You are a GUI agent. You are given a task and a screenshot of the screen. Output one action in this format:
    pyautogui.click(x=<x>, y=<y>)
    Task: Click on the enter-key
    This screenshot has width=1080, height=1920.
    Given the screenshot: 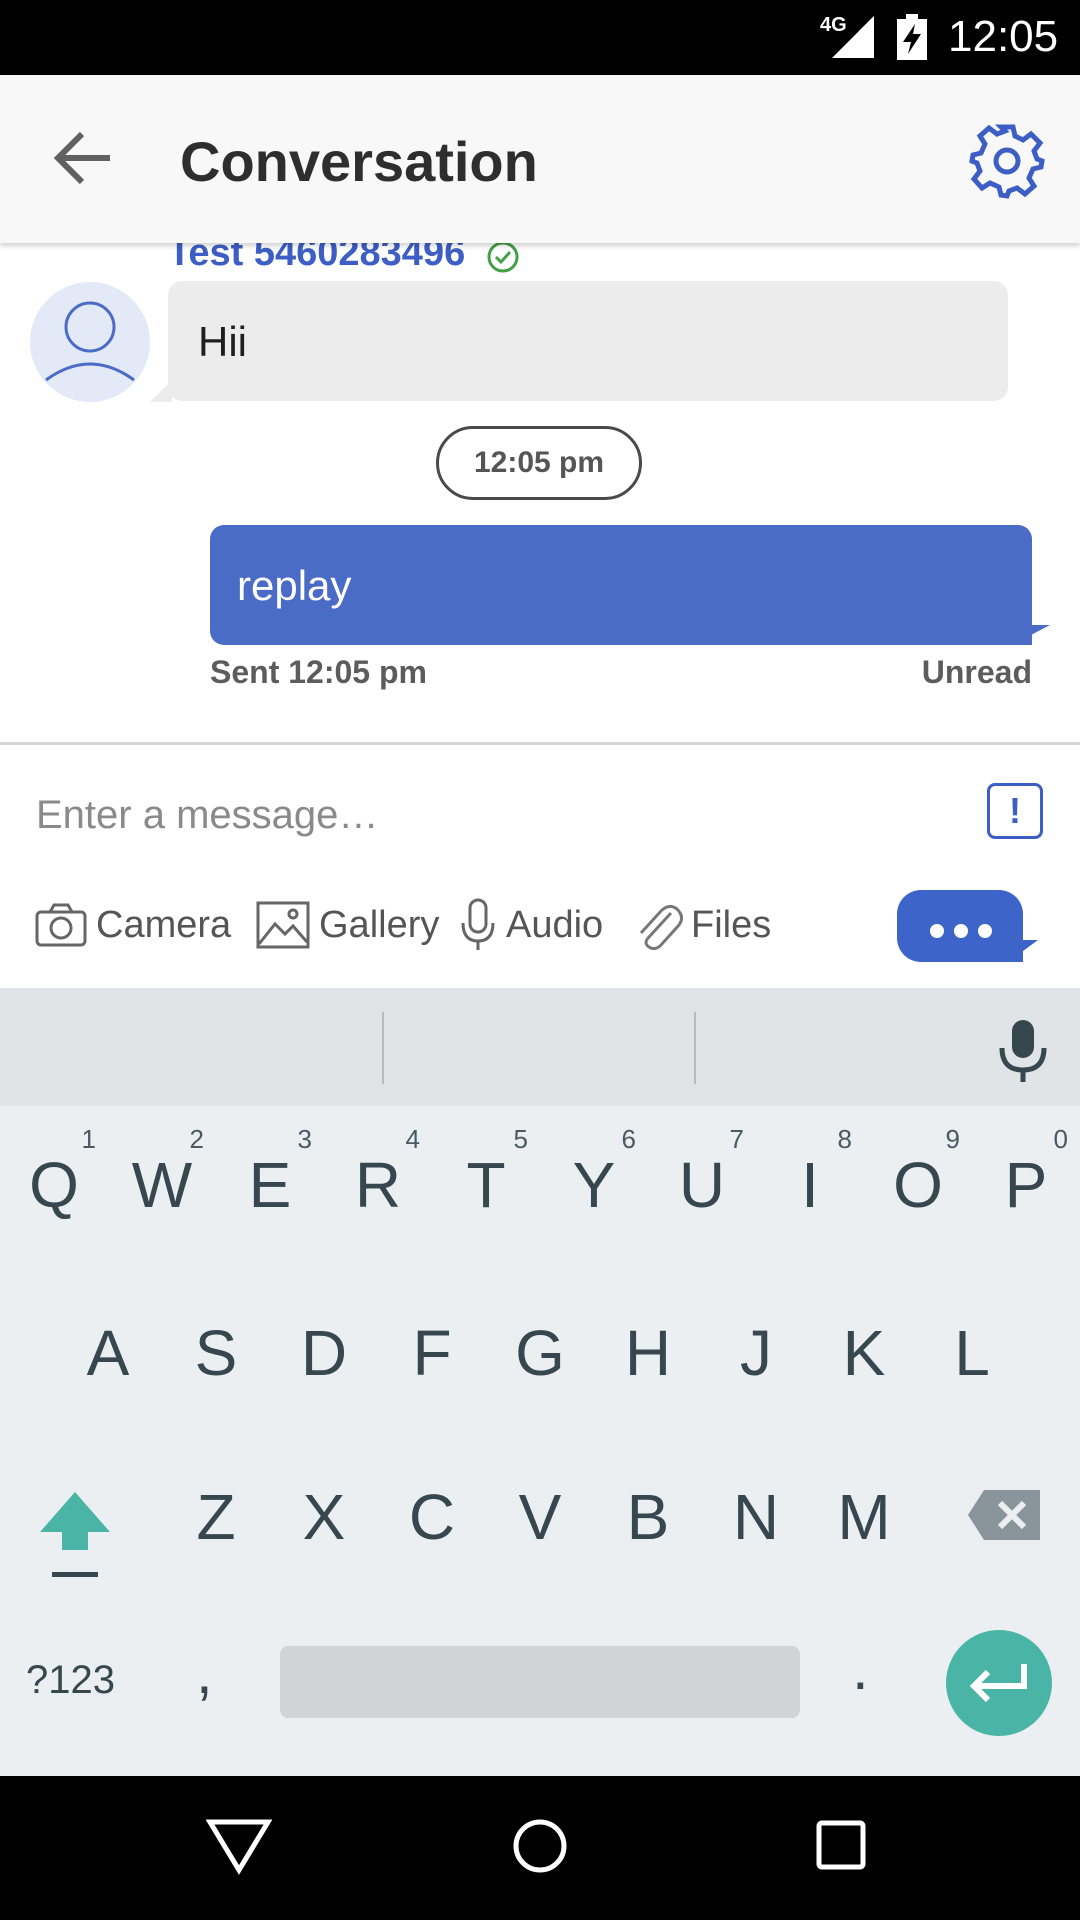 What is the action you would take?
    pyautogui.click(x=999, y=1683)
    